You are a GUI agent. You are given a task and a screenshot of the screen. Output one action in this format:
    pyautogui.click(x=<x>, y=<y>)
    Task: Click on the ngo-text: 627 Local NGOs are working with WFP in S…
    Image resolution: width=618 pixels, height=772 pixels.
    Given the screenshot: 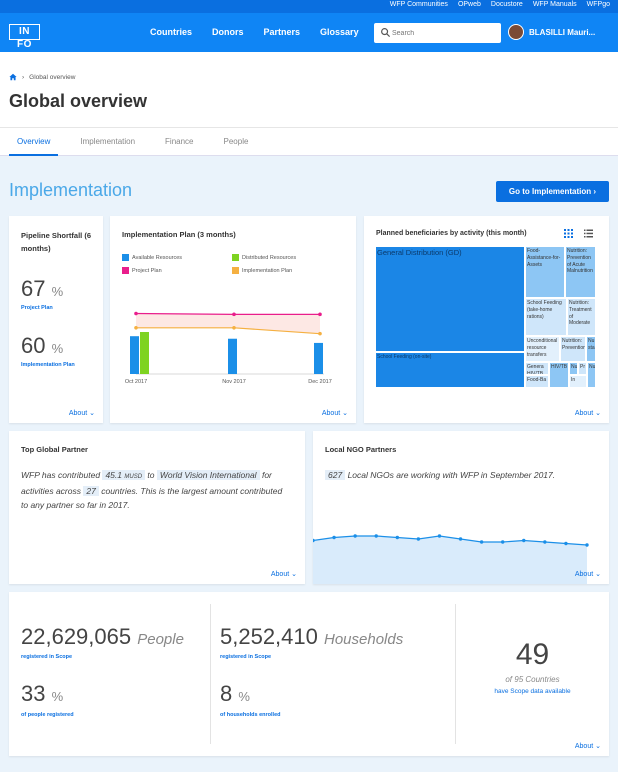 What is the action you would take?
    pyautogui.click(x=462, y=475)
    